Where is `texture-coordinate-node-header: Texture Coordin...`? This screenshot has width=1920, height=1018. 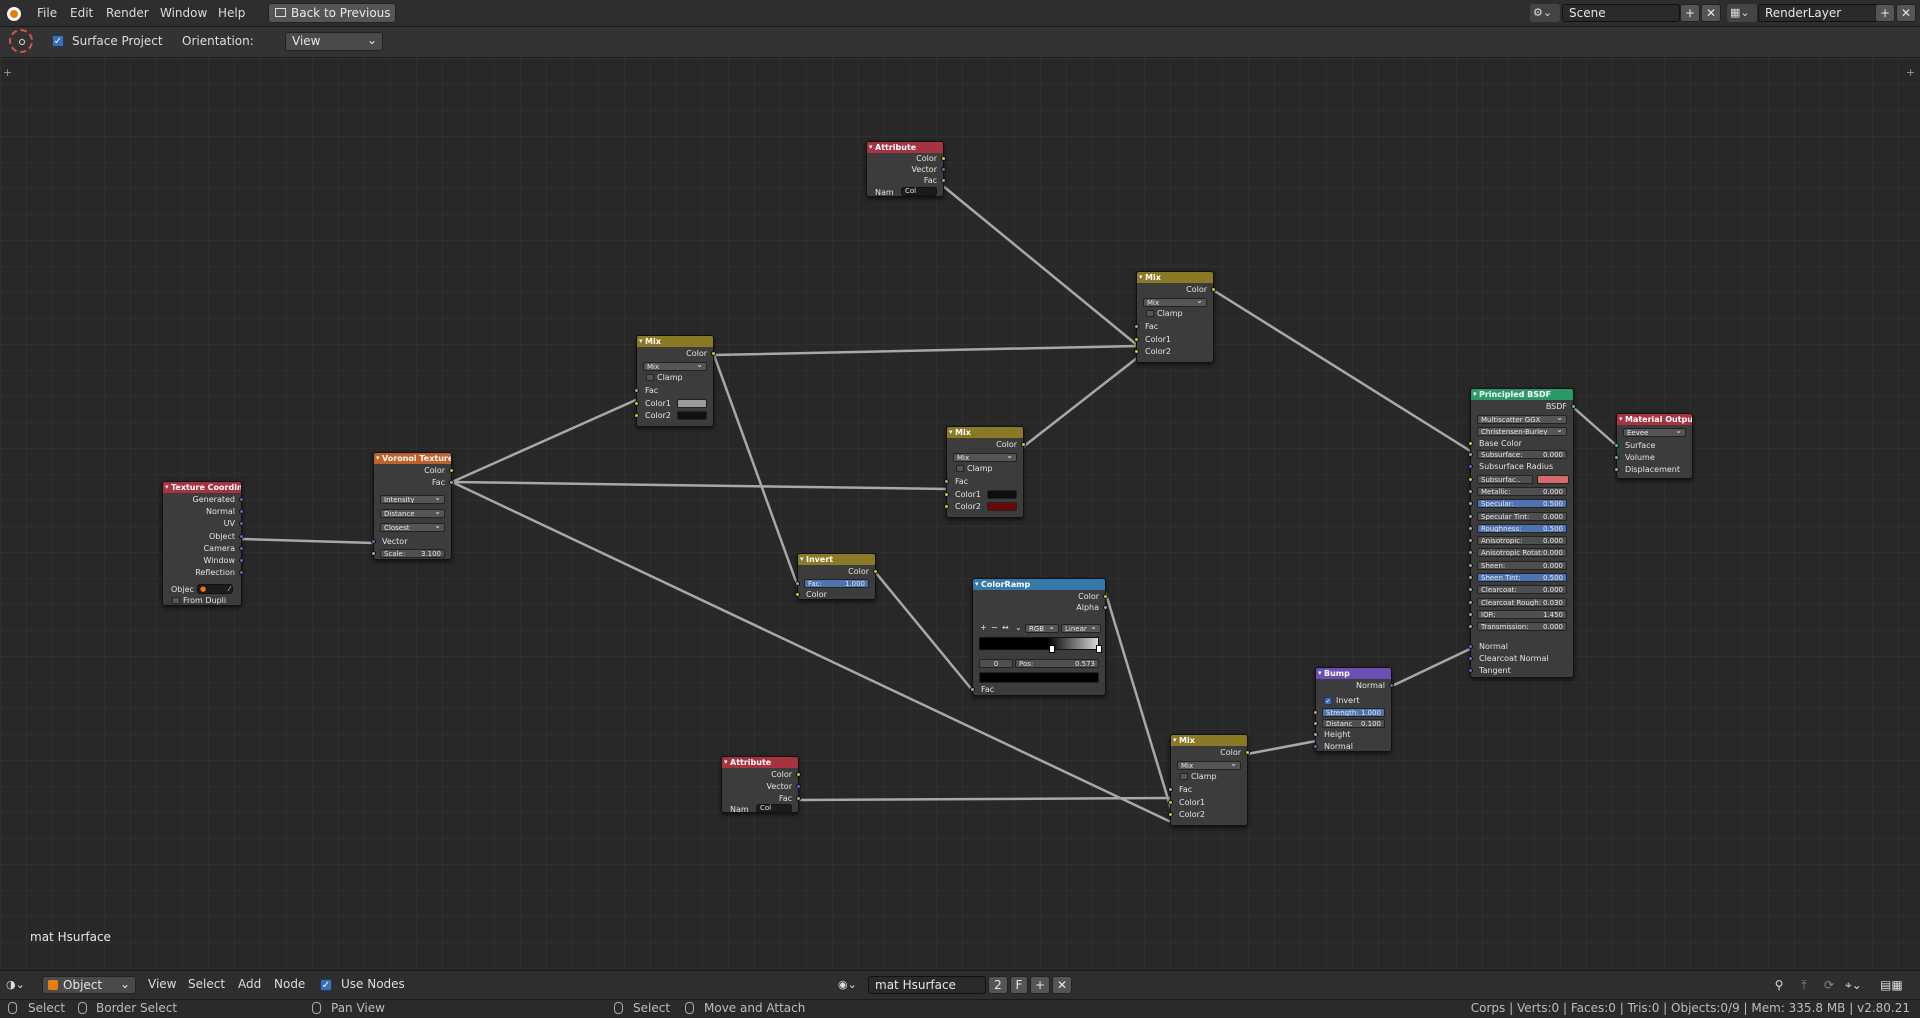
texture-coordinate-node-header: Texture Coordin... is located at coordinates (202, 487).